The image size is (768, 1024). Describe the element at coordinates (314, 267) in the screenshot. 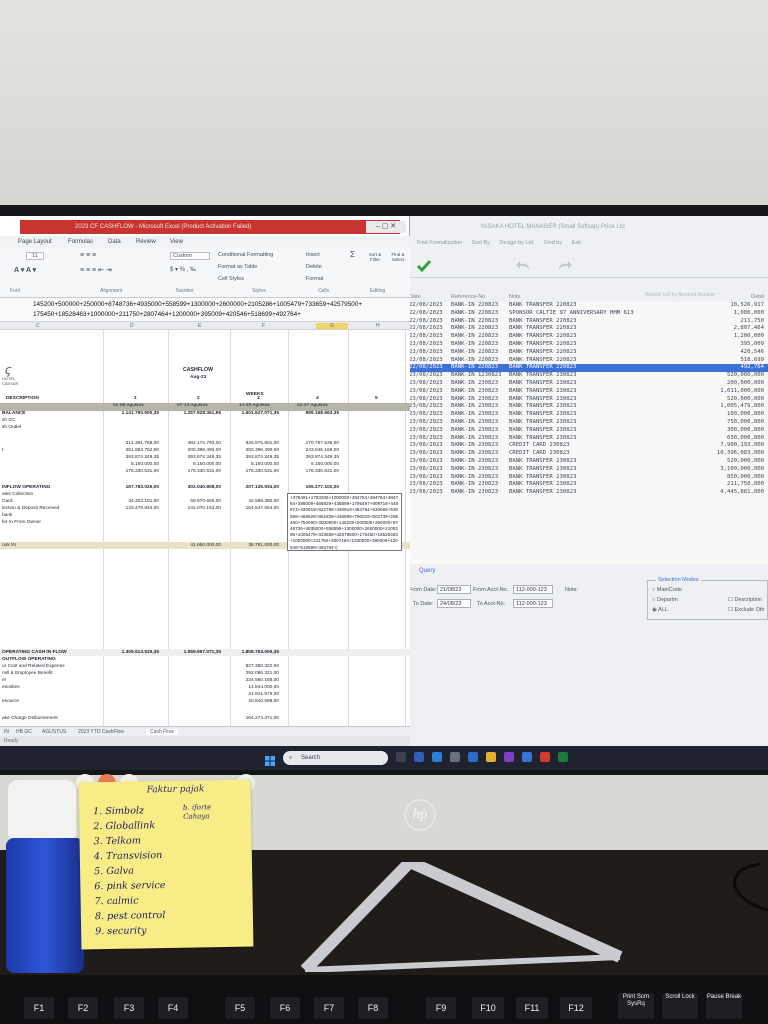

I see `delete-button: Delete` at that location.